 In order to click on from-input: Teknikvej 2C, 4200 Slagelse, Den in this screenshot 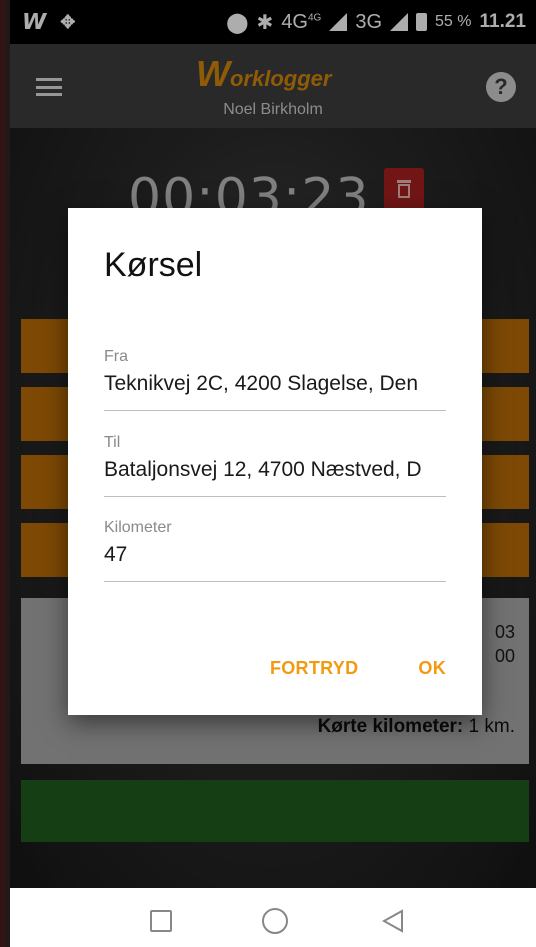, I will do `click(275, 386)`.